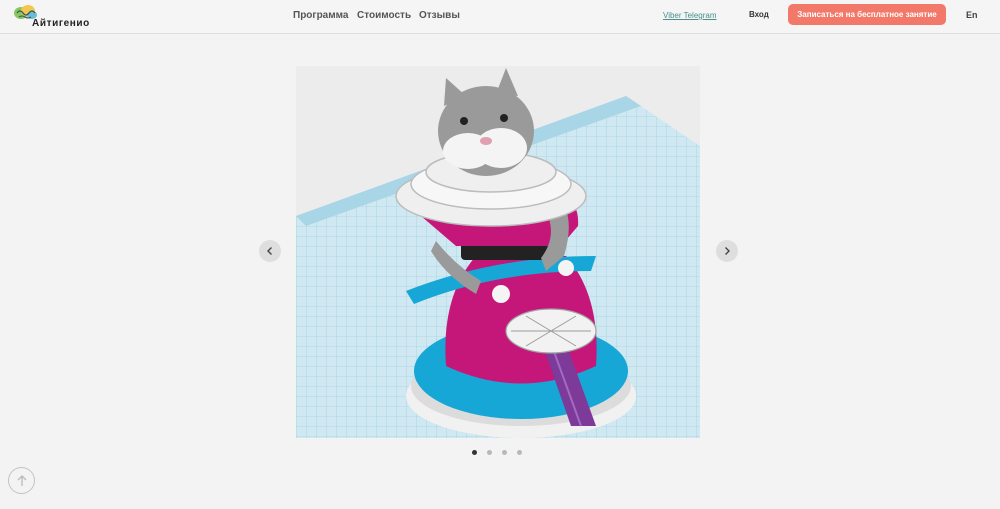 The width and height of the screenshot is (1000, 509). I want to click on telegram-link: Telegram, so click(700, 15).